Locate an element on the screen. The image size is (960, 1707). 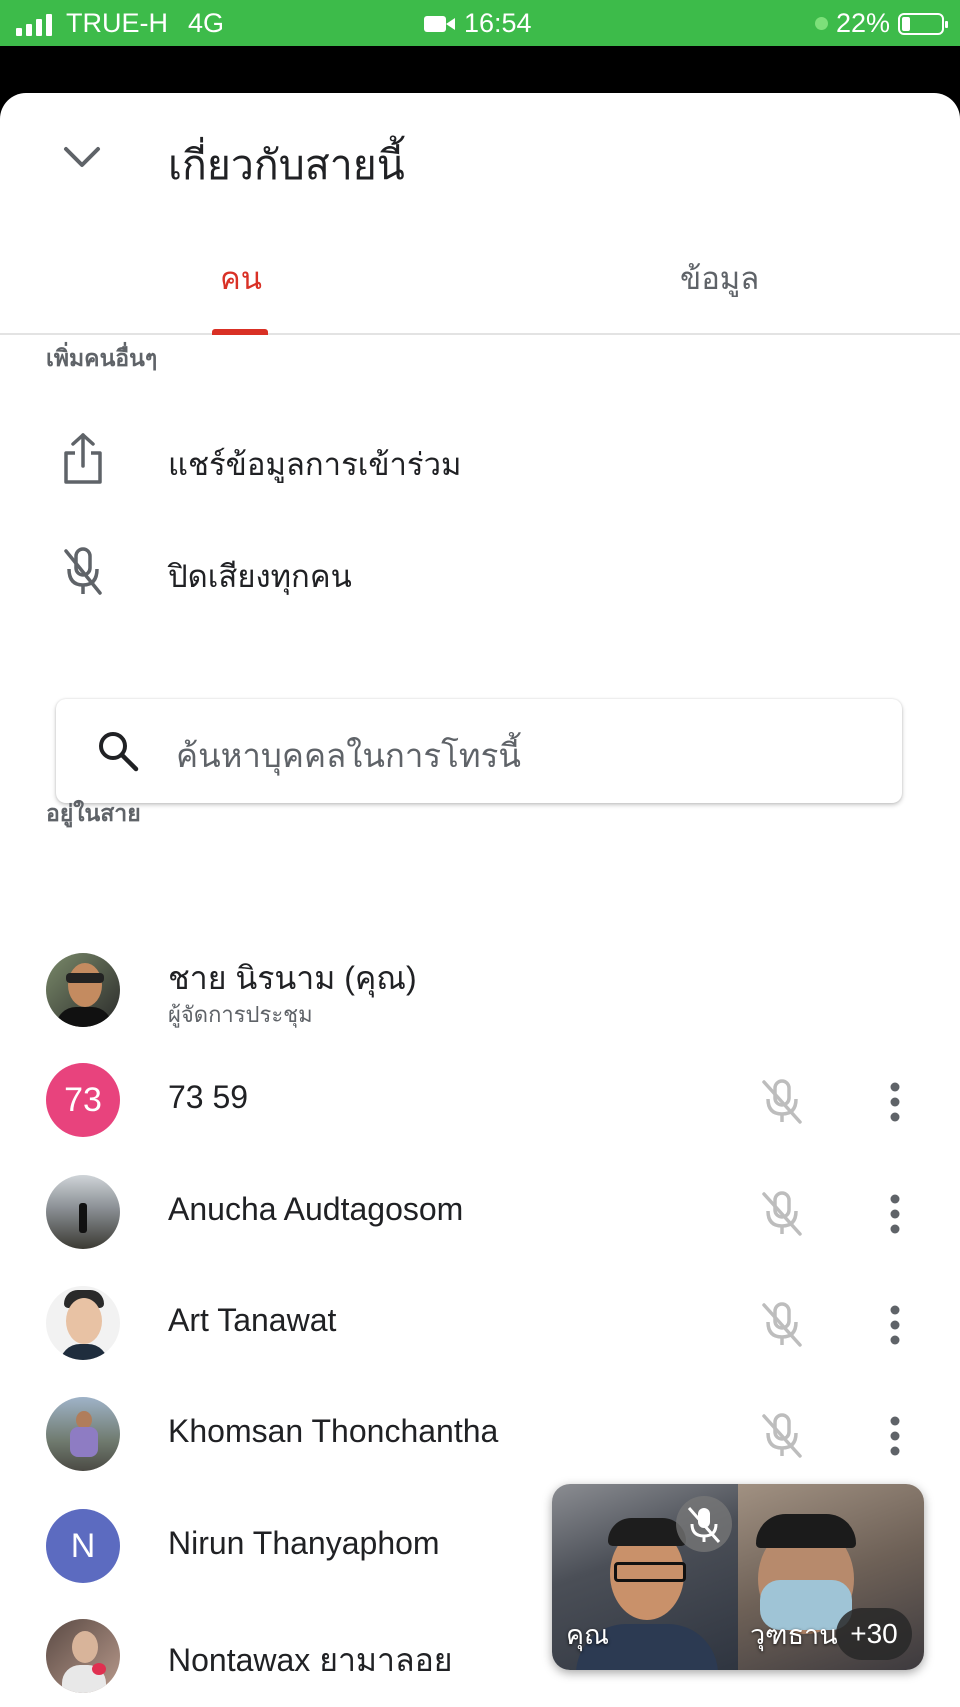
participant-row: ชาย นิรนาม (คุณ) ผู้จัดการประชุม is located at coordinates (480, 992).